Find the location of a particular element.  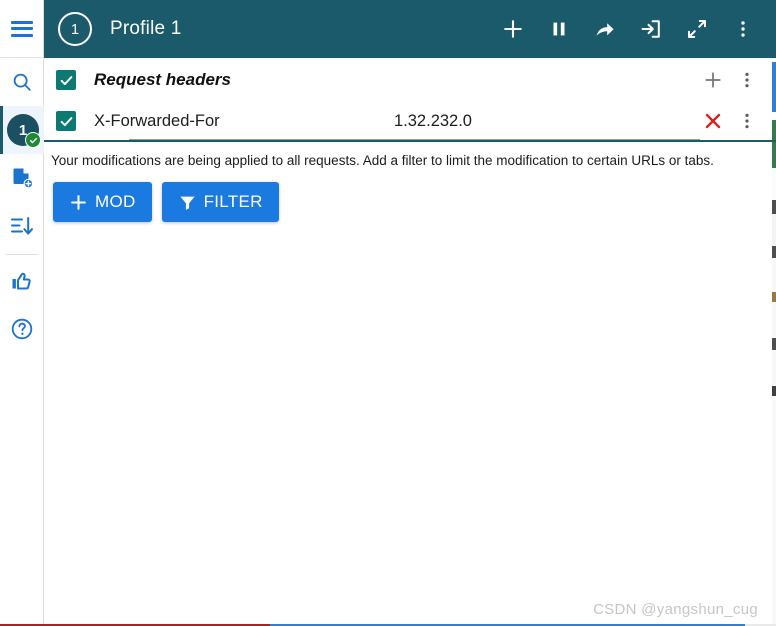

header-more-button is located at coordinates (747, 121).